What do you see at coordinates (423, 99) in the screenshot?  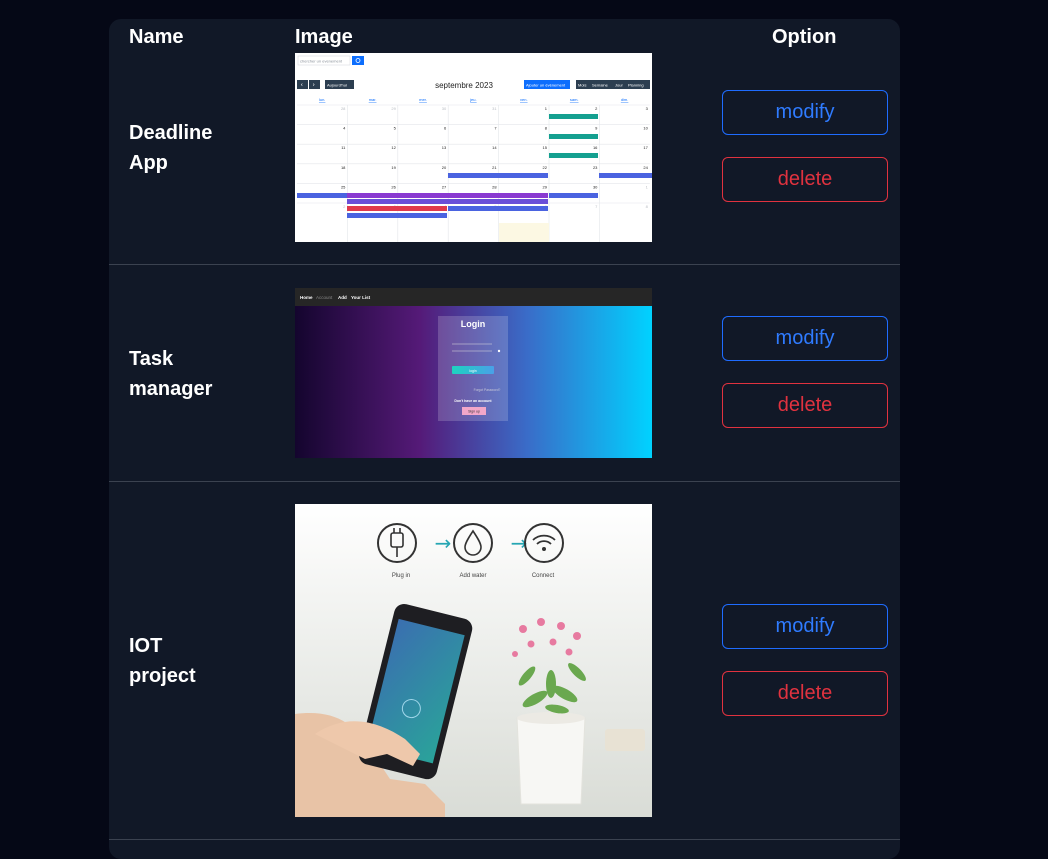 I see `calendar-weekday: mer.` at bounding box center [423, 99].